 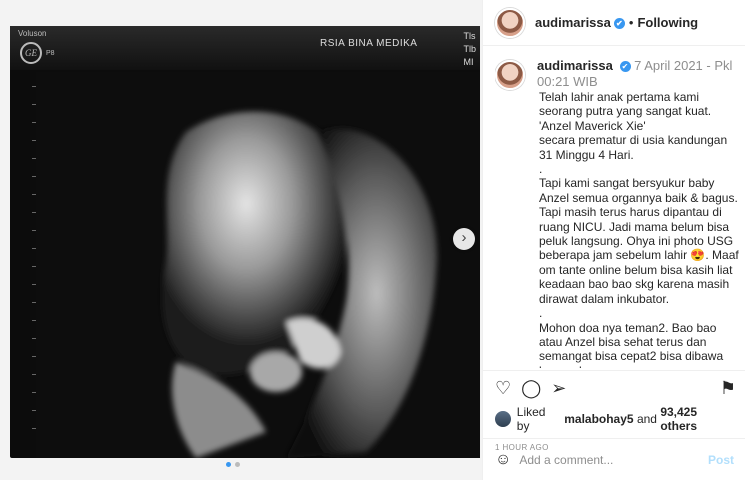 I want to click on liker-username: malabohay5, so click(x=598, y=419).